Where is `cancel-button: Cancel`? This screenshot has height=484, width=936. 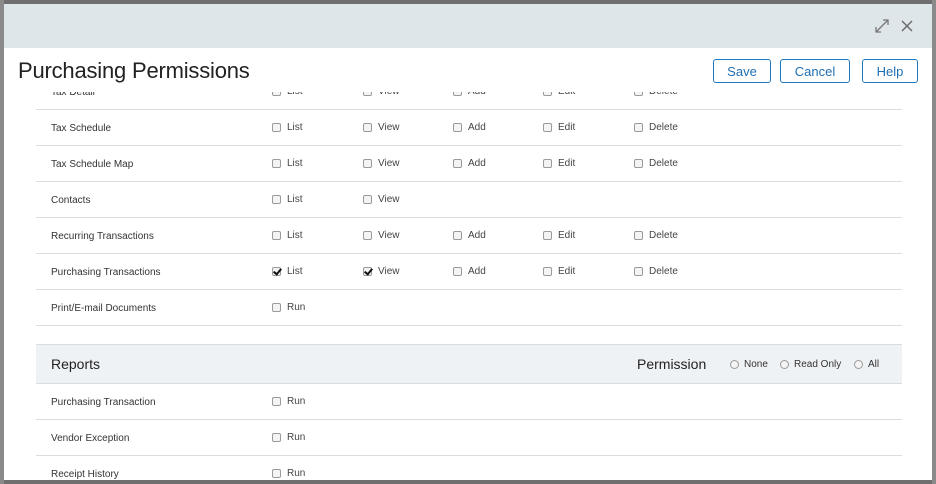 cancel-button: Cancel is located at coordinates (815, 71).